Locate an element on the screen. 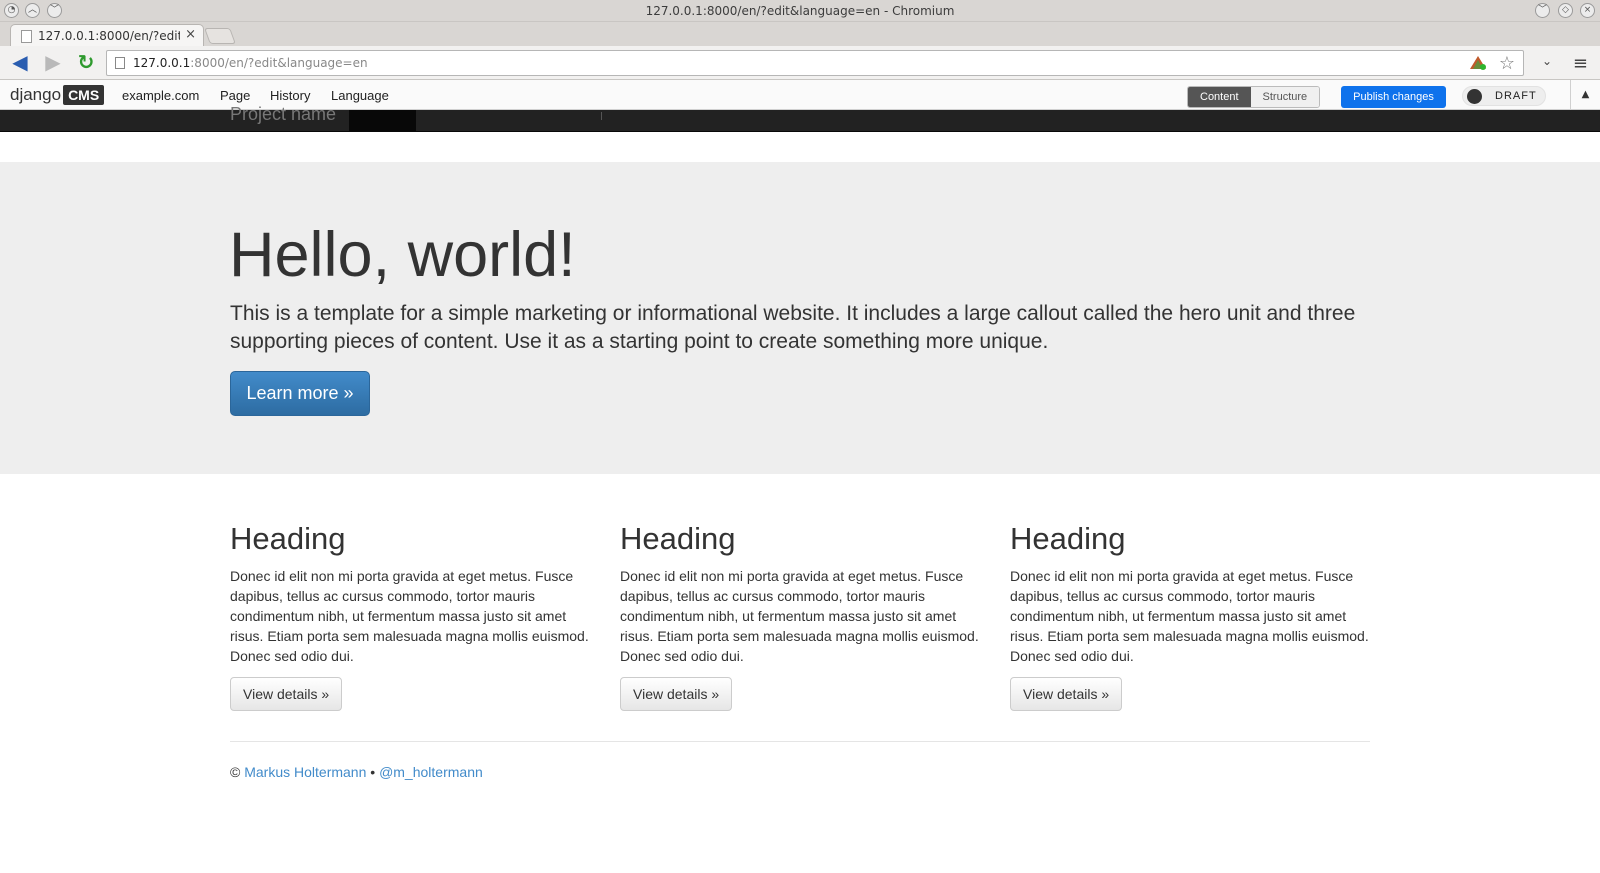 The height and width of the screenshot is (873, 1600). toggle-knob is located at coordinates (1474, 96).